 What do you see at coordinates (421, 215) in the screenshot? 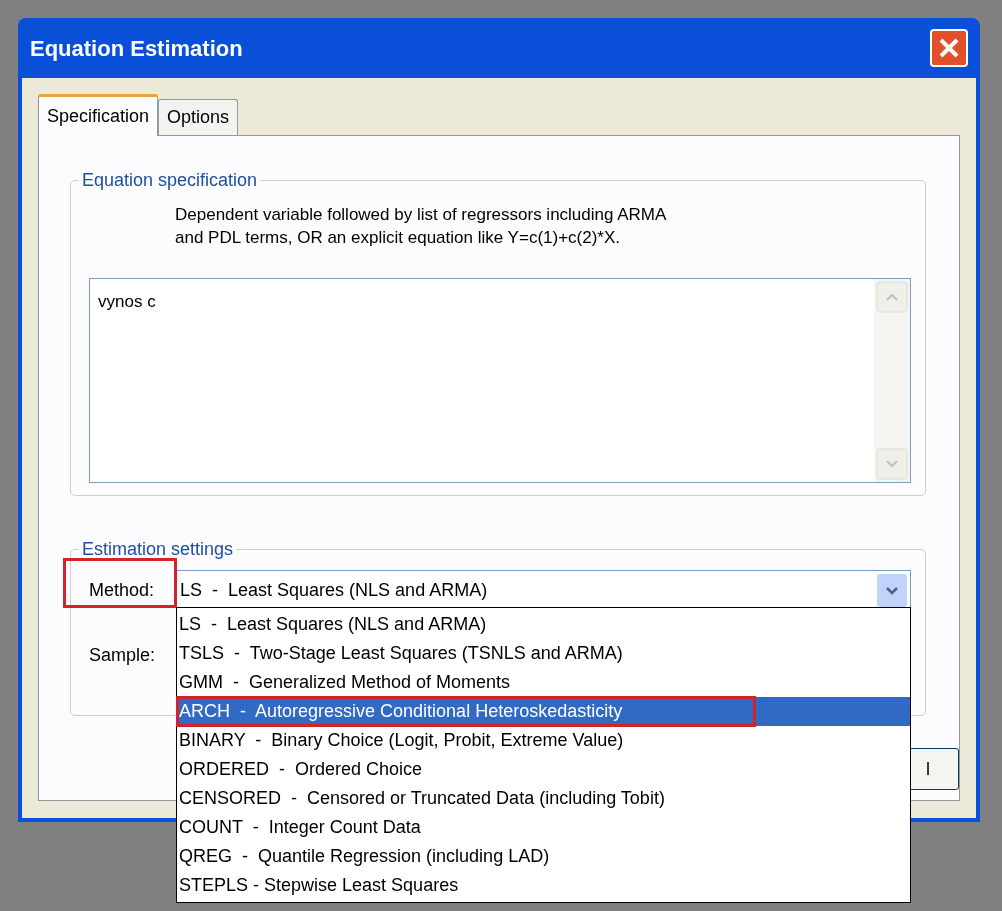
I see `hint-text: Dependent variable followed by list of regressors including ARMA` at bounding box center [421, 215].